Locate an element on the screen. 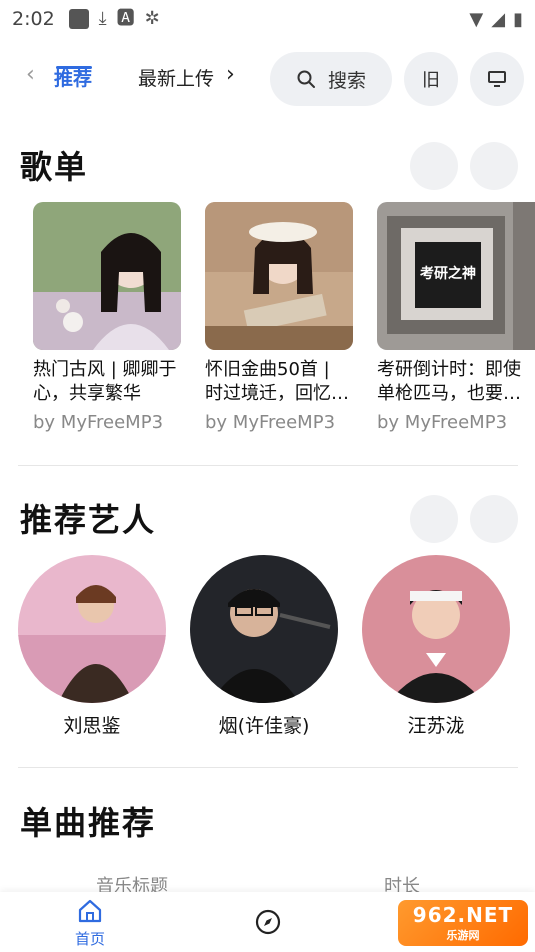 Image resolution: width=535 pixels, height=952 pixels. artist-name: 刘思鉴 is located at coordinates (92, 726).